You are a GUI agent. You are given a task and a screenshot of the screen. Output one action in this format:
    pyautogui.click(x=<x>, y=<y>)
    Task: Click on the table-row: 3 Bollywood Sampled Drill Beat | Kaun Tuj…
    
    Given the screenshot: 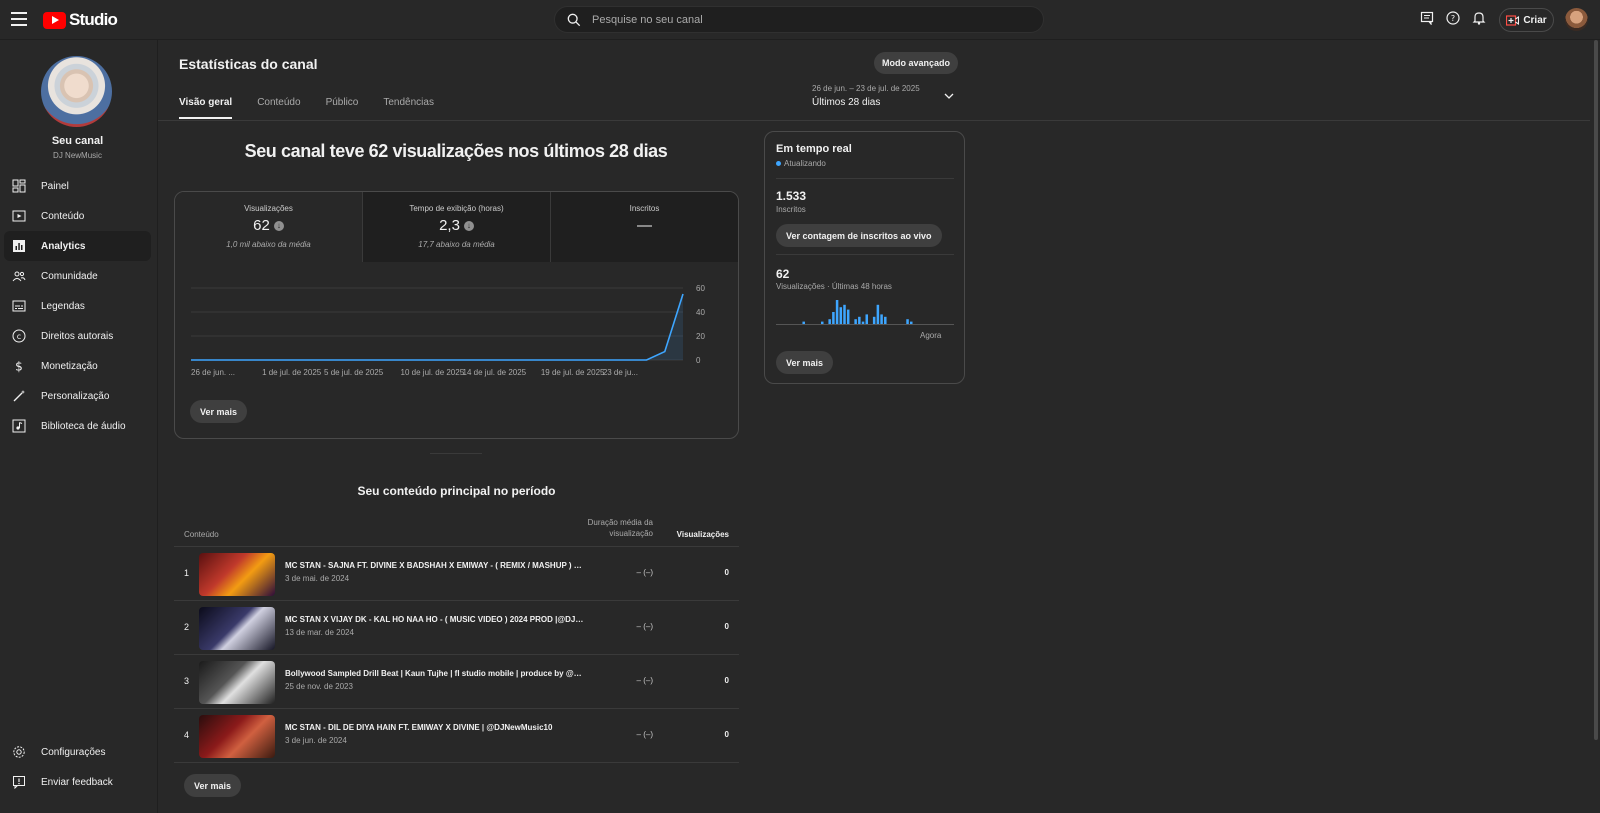 What is the action you would take?
    pyautogui.click(x=456, y=682)
    